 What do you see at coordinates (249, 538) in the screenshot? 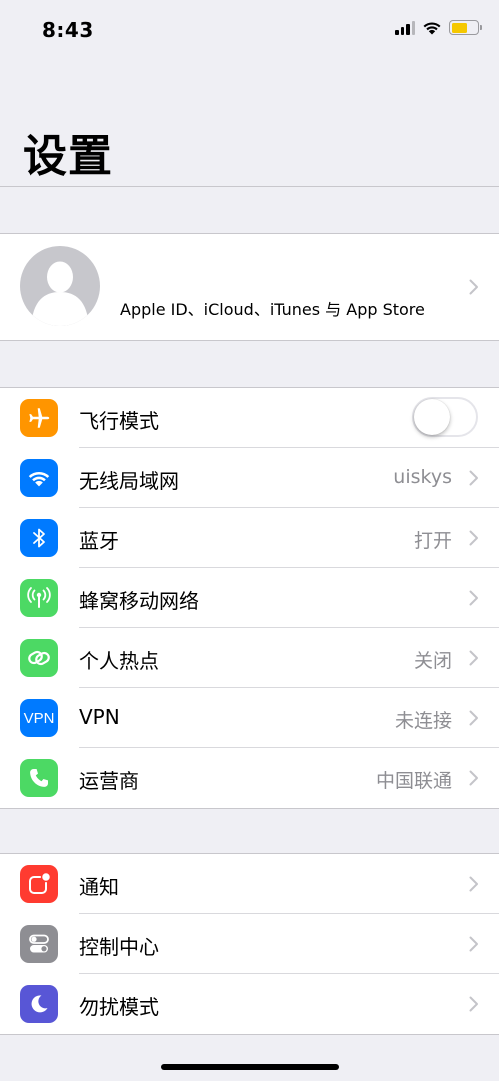
I see `bluetooth-row: 蓝牙 打开` at bounding box center [249, 538].